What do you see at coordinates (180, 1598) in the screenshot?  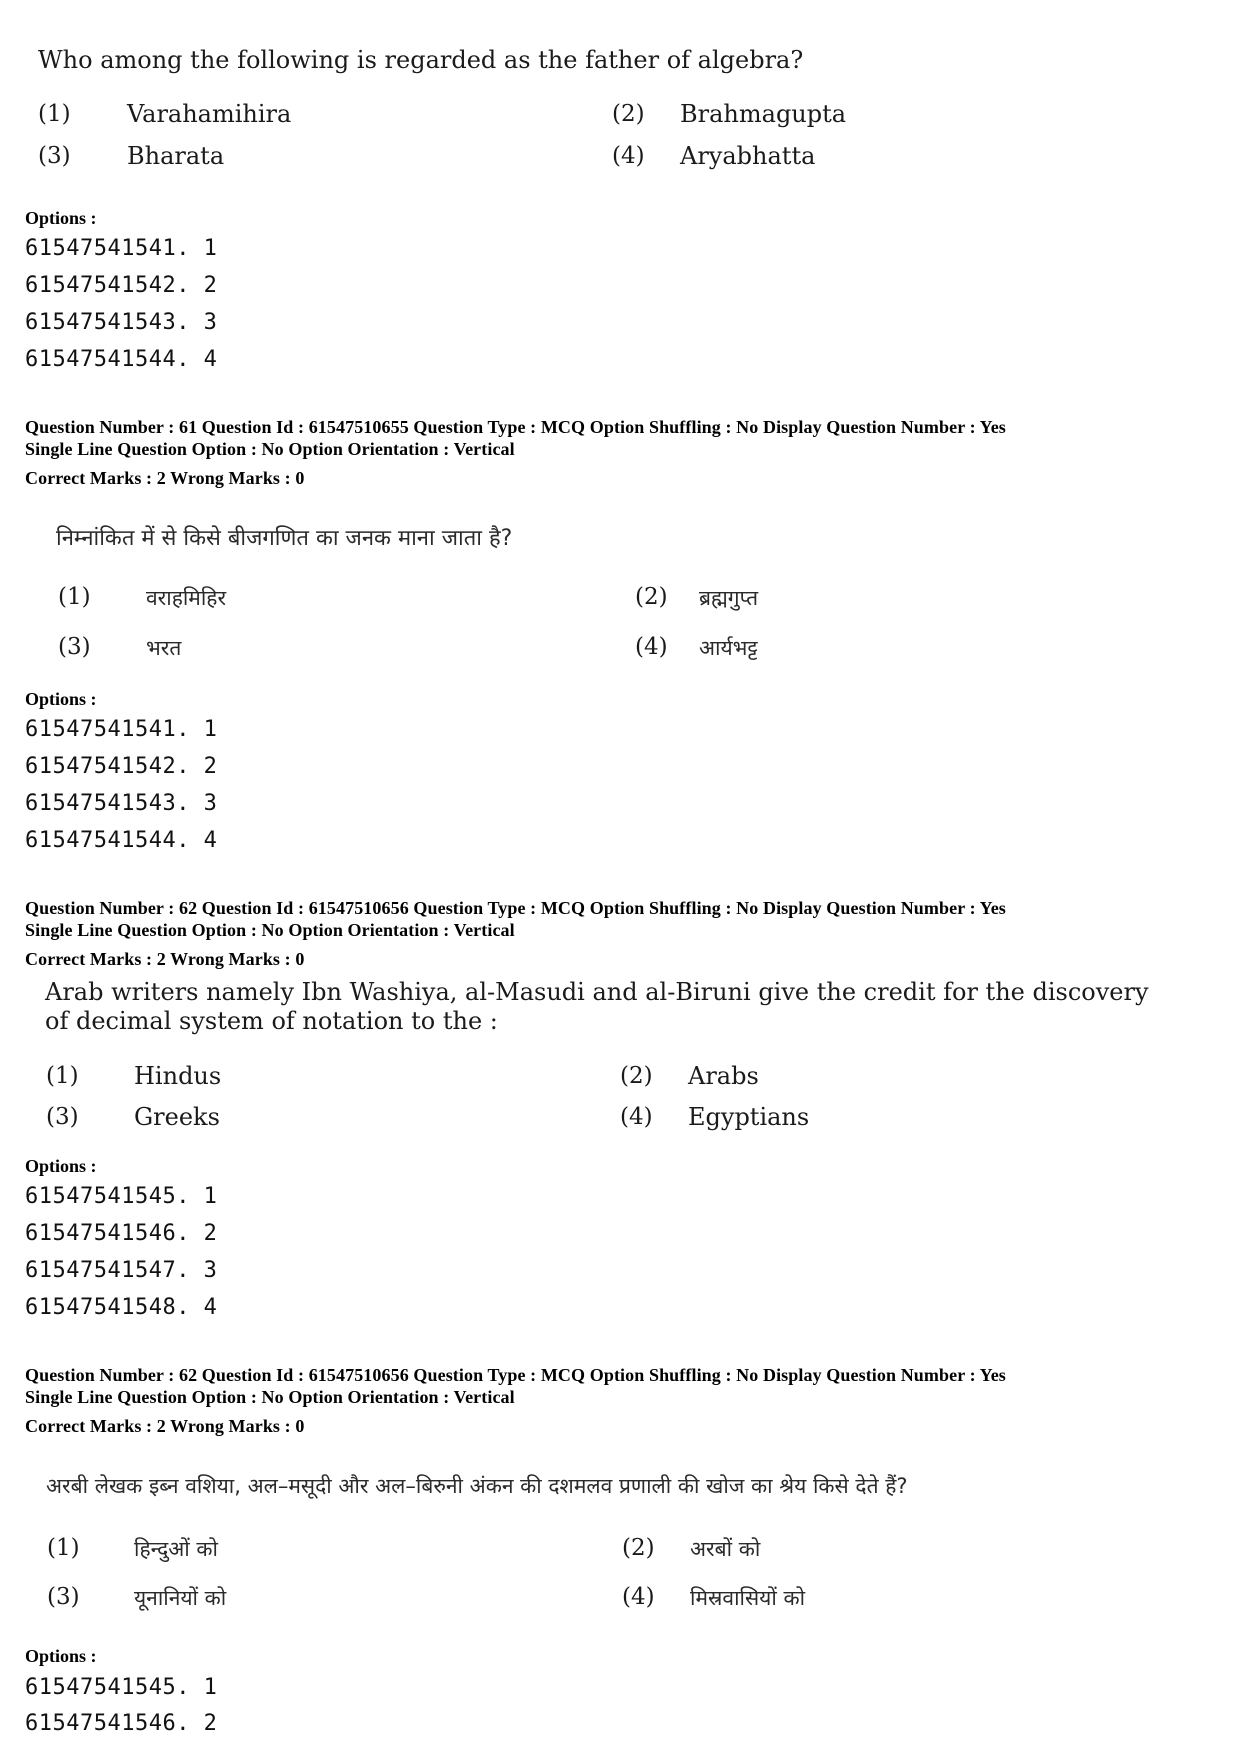 I see `choice-text: यूनानियों को` at bounding box center [180, 1598].